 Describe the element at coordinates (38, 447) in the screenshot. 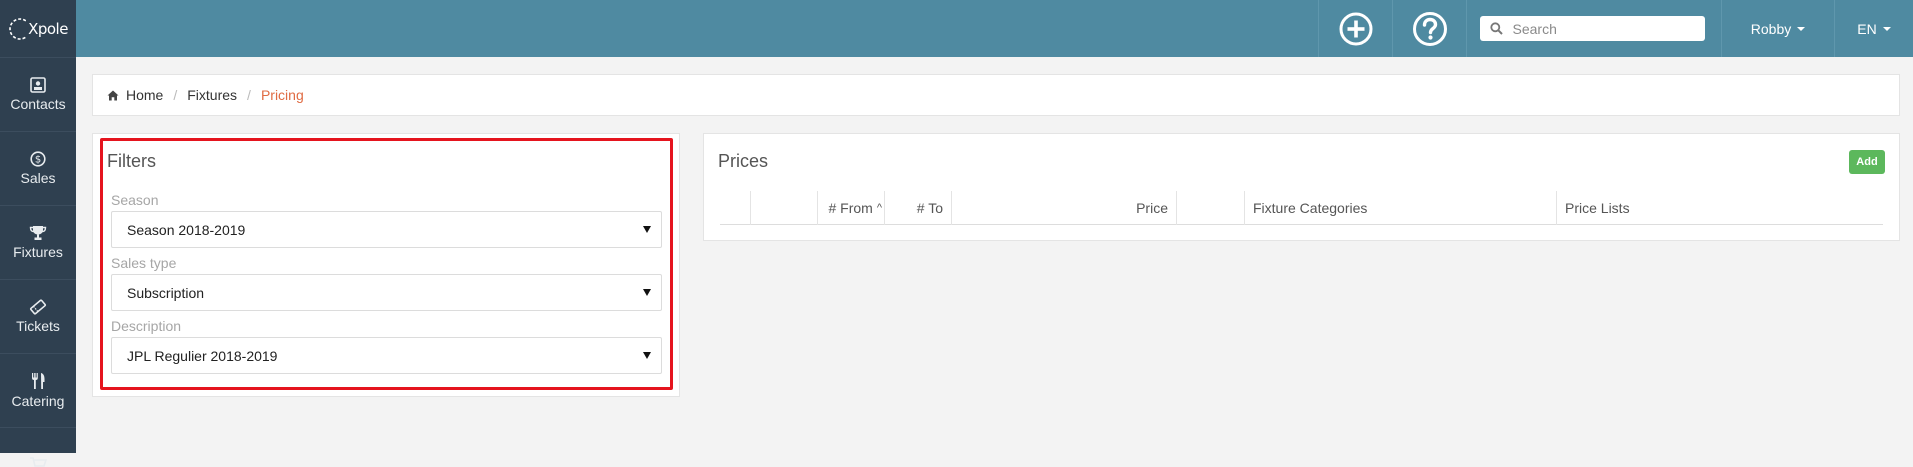

I see `sidebar-item-more` at that location.